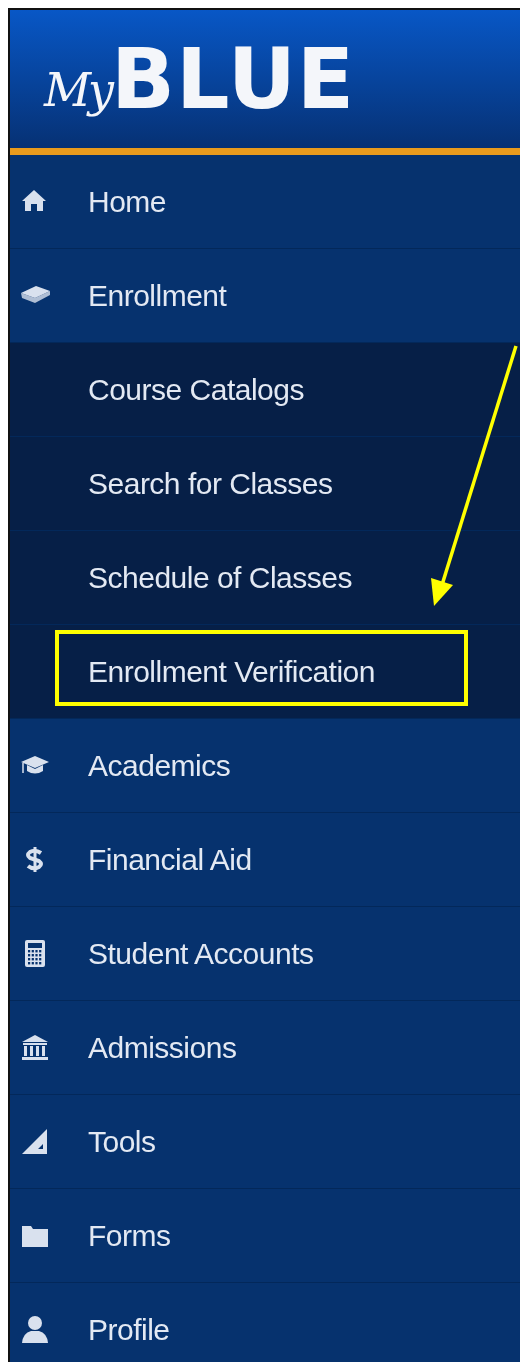 This screenshot has height=1362, width=520. I want to click on menu-item: Admissions, so click(162, 1047).